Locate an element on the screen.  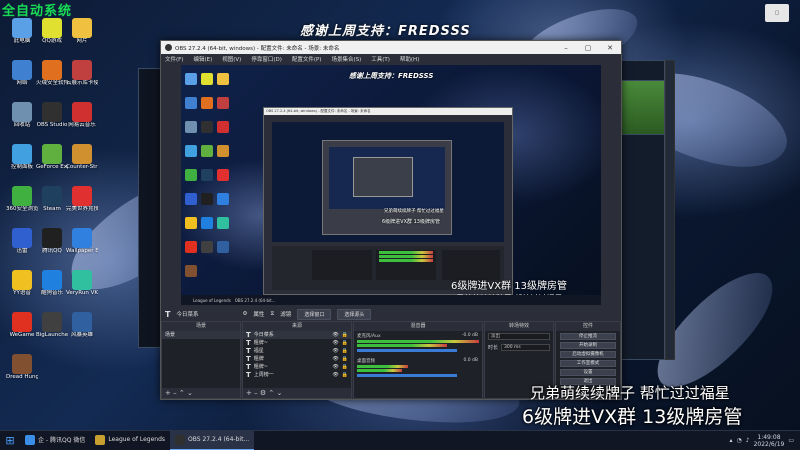
preview-app-icon is located at coordinates (191, 151).